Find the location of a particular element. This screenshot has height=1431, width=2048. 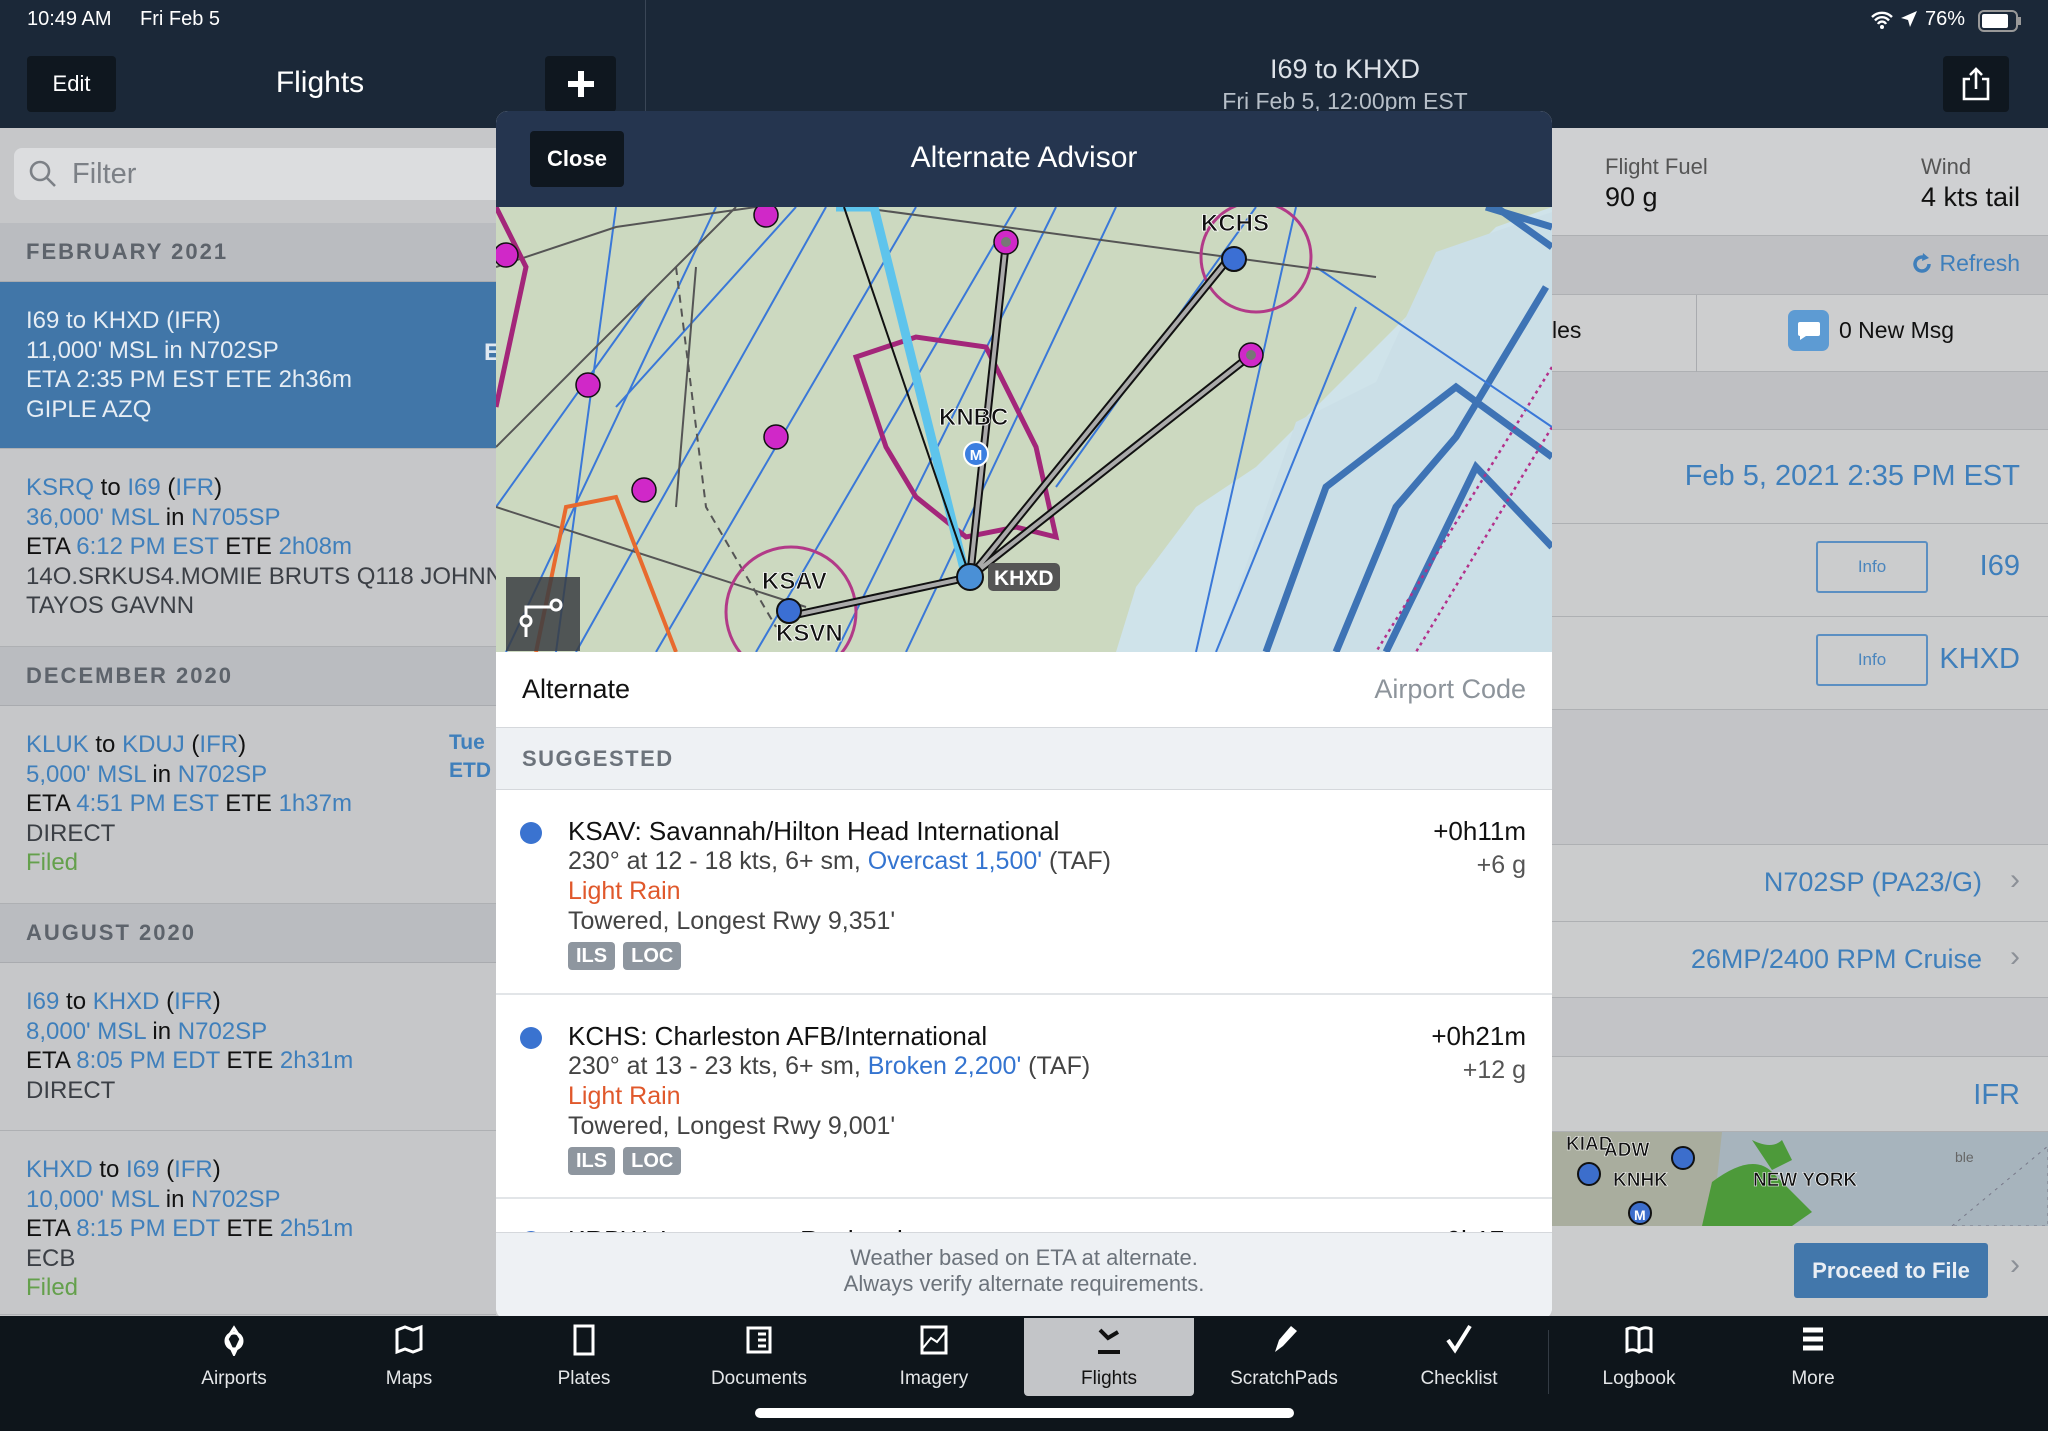

flight-text: N705SP is located at coordinates (236, 517).